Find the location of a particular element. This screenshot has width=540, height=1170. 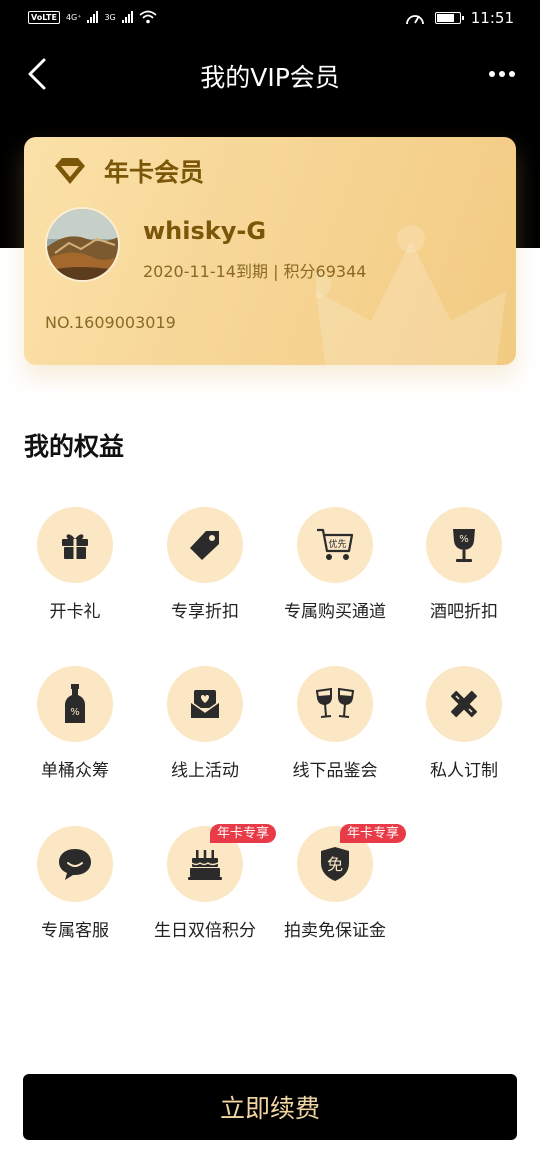

benefit-birthday-points: 生日双倍积分 年卡专享 is located at coordinates (208, 882).